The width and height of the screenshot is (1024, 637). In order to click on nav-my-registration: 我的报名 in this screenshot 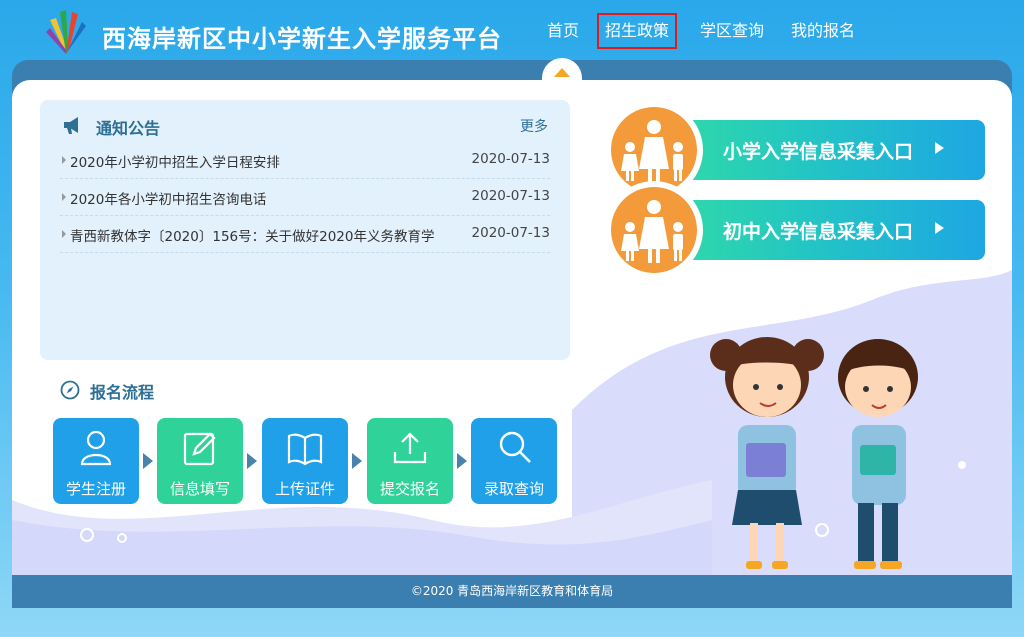, I will do `click(823, 31)`.